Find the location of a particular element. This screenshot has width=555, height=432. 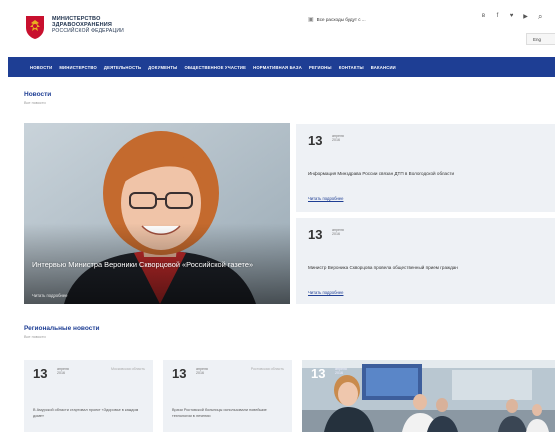

regional-card-region: Московская область is located at coordinates (127, 369).